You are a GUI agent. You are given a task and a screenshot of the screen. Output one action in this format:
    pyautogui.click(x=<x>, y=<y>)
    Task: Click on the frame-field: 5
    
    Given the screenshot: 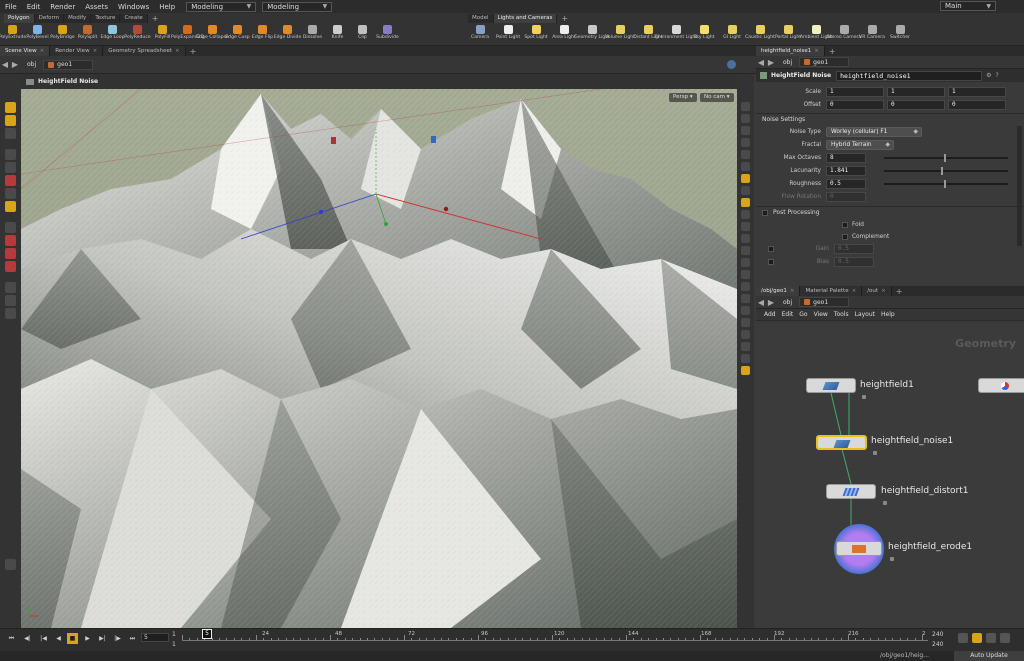 What is the action you would take?
    pyautogui.click(x=155, y=637)
    